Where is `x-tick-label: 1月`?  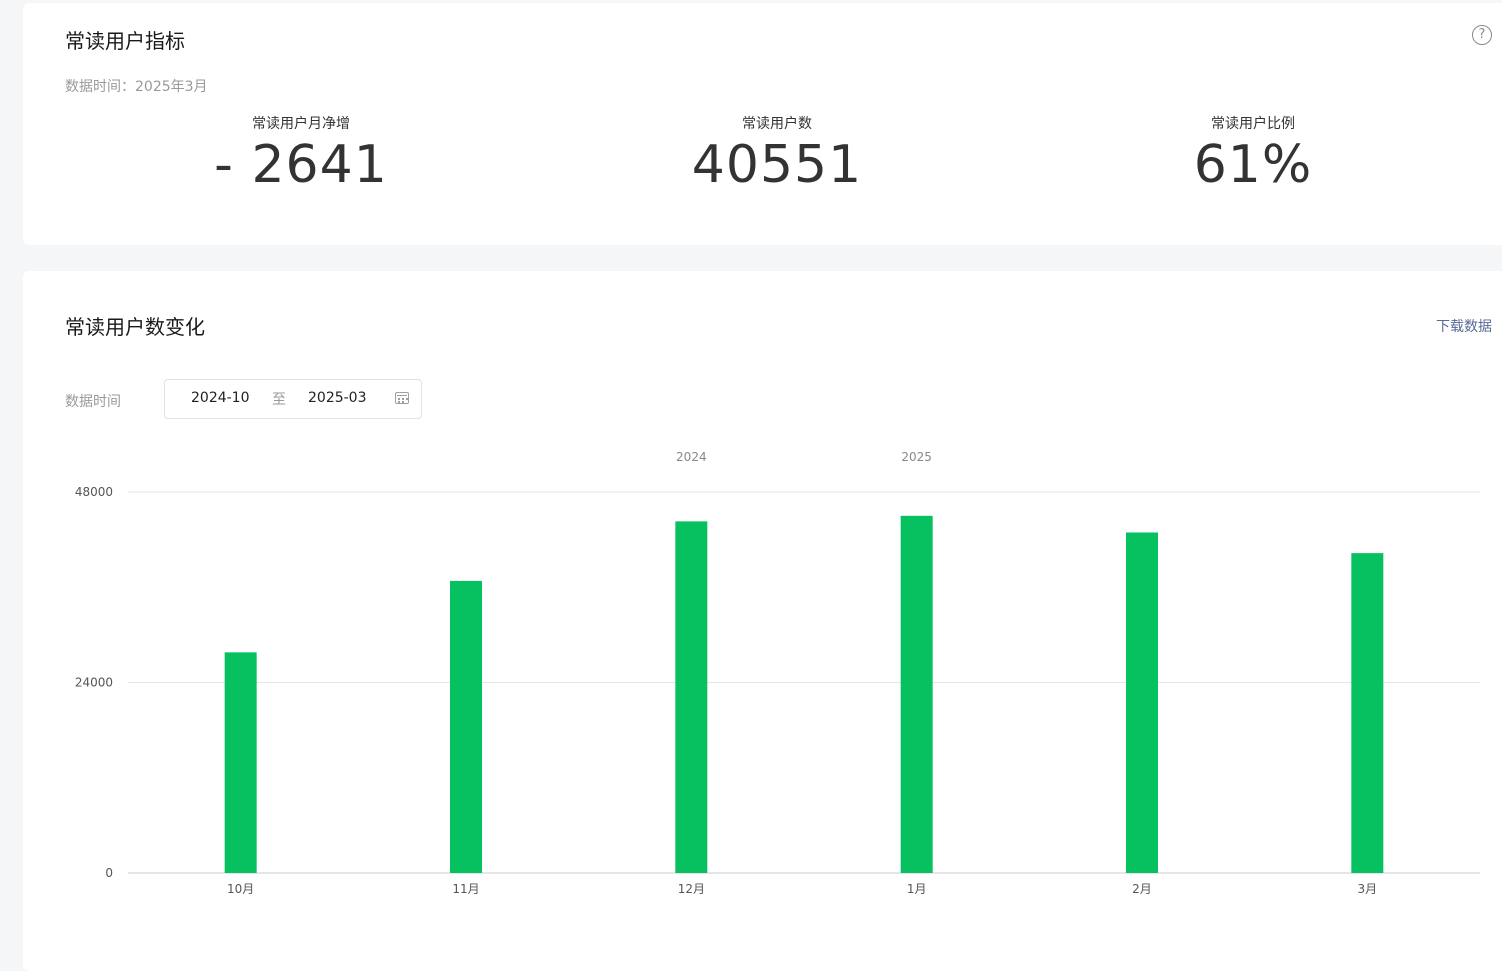
x-tick-label: 1月 is located at coordinates (917, 889).